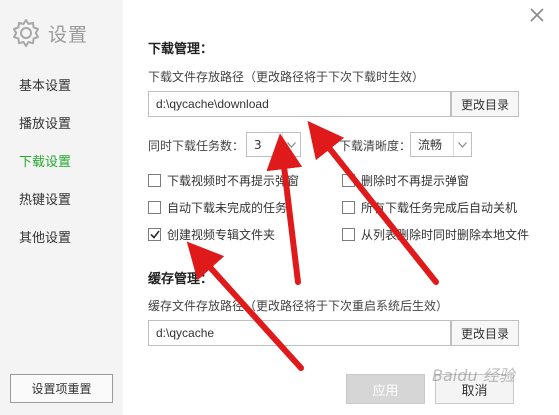 The height and width of the screenshot is (415, 559). What do you see at coordinates (227, 207) in the screenshot?
I see `option-label: 自动下载未完成的任务` at bounding box center [227, 207].